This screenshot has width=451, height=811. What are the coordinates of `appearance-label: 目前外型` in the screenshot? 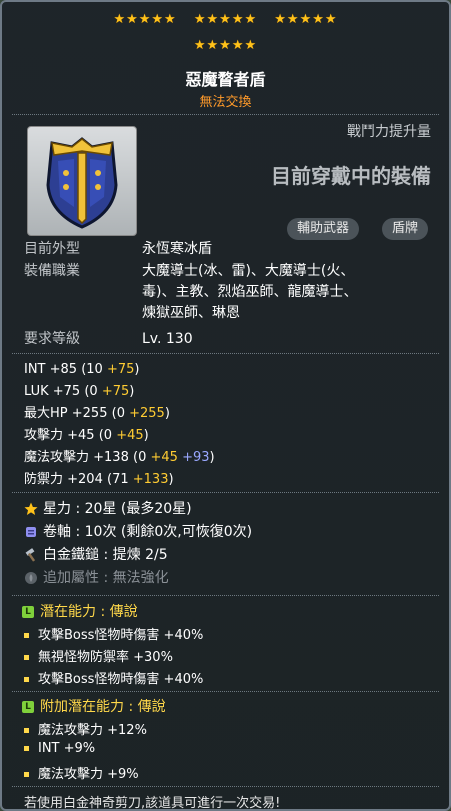 It's located at (52, 249).